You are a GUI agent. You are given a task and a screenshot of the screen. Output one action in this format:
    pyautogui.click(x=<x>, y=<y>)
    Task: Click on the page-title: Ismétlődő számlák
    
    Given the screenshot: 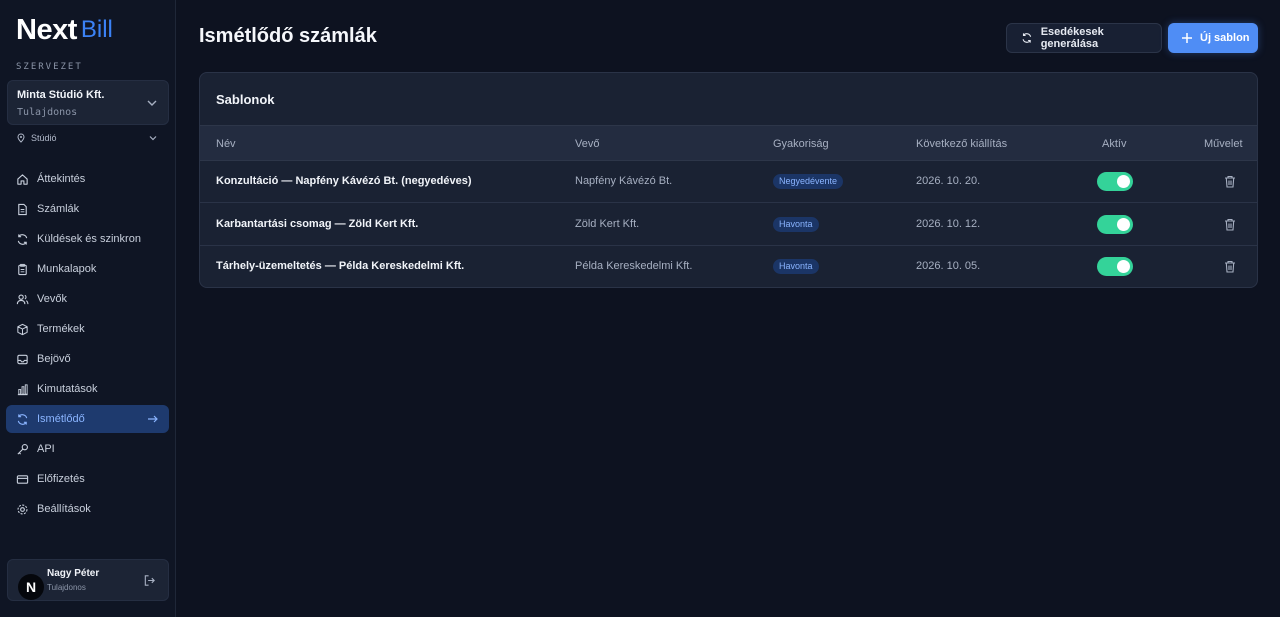 What is the action you would take?
    pyautogui.click(x=288, y=36)
    